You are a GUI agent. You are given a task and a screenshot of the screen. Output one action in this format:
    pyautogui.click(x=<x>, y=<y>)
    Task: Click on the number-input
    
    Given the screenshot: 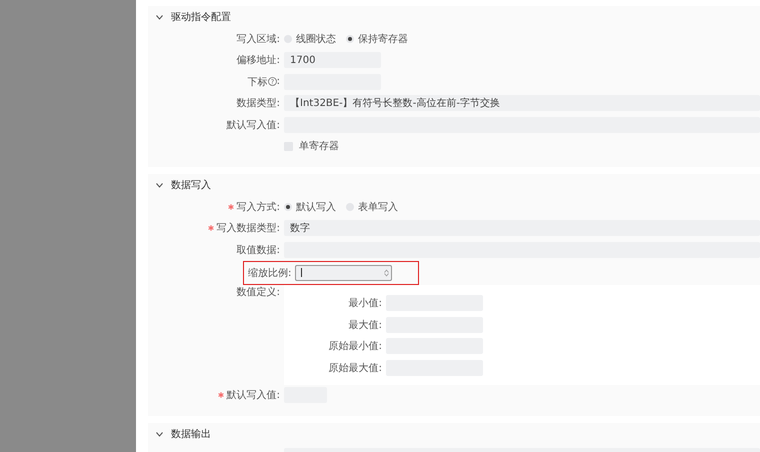 What is the action you would take?
    pyautogui.click(x=343, y=272)
    